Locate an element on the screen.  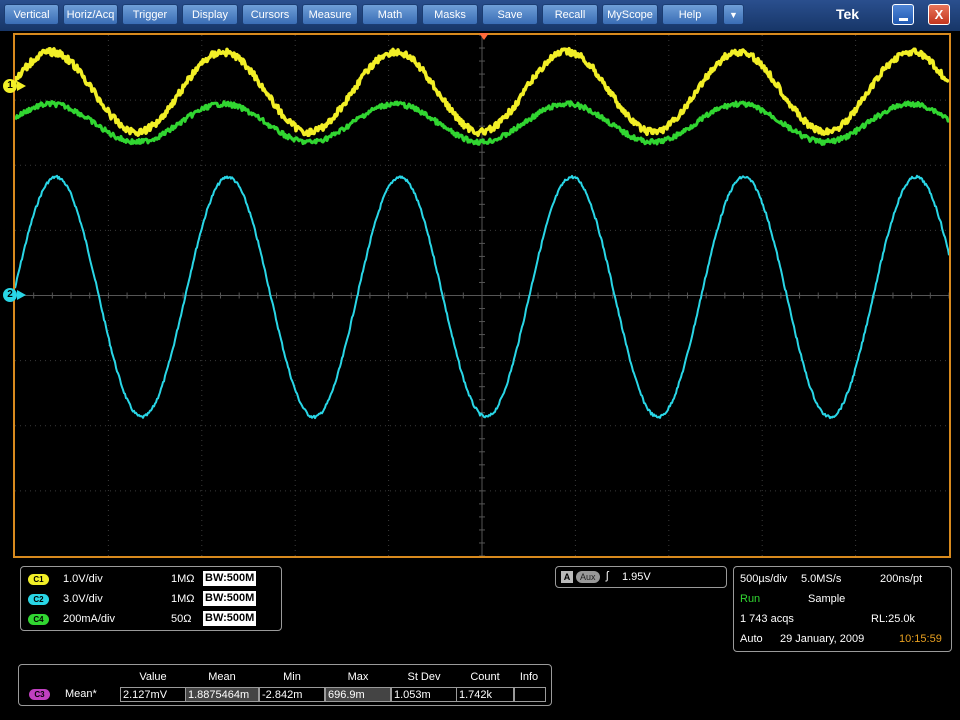
channel-row-c4: C4 200mA/div 50Ω BW:500M is located at coordinates (151, 619).